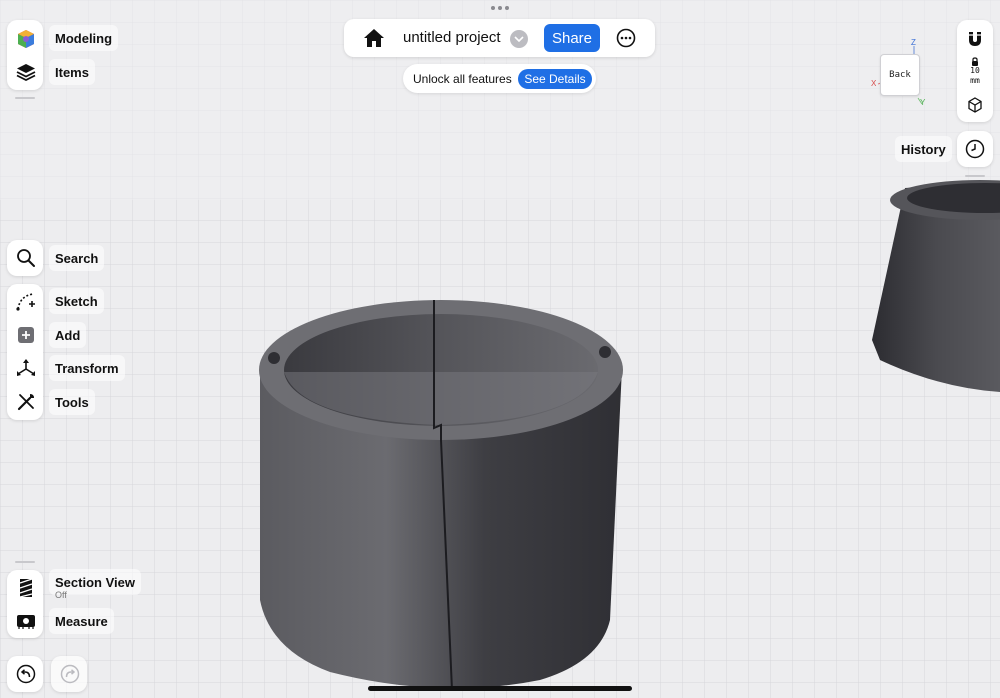 This screenshot has height=698, width=1000. I want to click on sketch-label: Sketch, so click(76, 301).